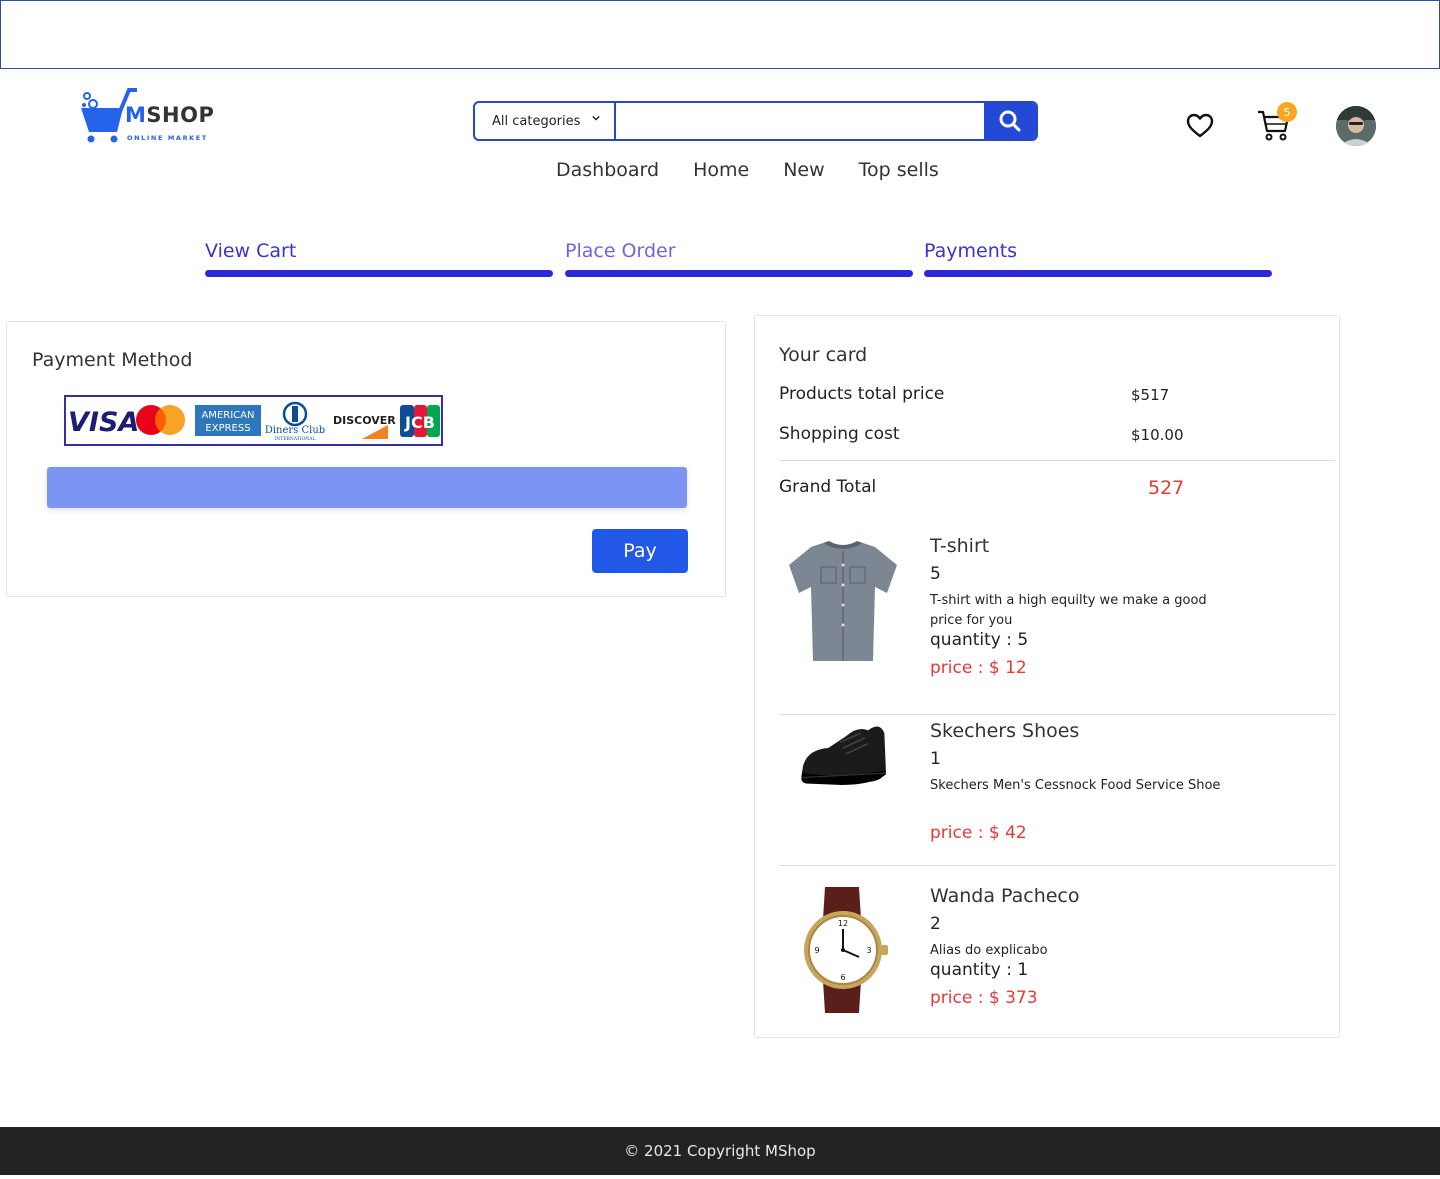 The height and width of the screenshot is (1179, 1440). I want to click on item-price: price : $ 12, so click(978, 668).